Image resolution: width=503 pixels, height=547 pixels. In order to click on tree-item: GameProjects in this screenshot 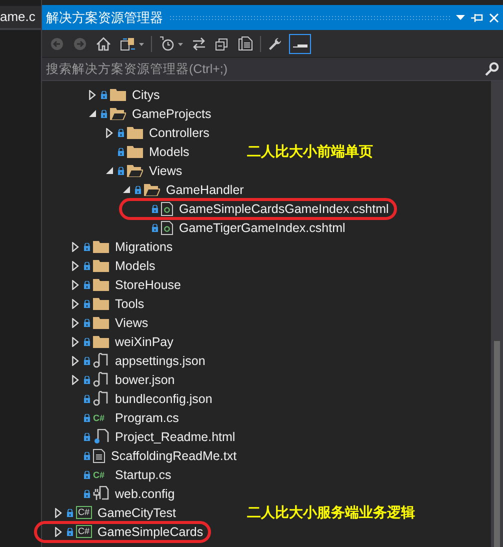, I will do `click(172, 113)`.